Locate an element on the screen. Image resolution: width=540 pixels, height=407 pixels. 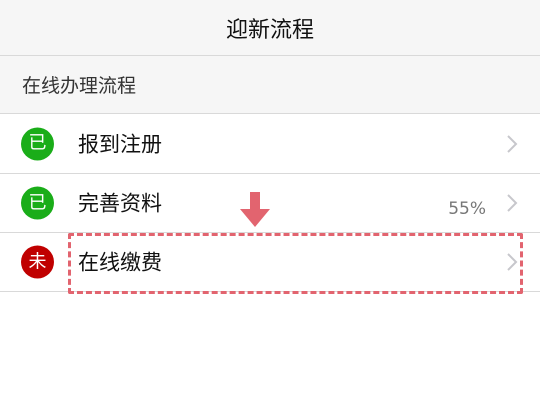
step-label: 完善资料 is located at coordinates (120, 203).